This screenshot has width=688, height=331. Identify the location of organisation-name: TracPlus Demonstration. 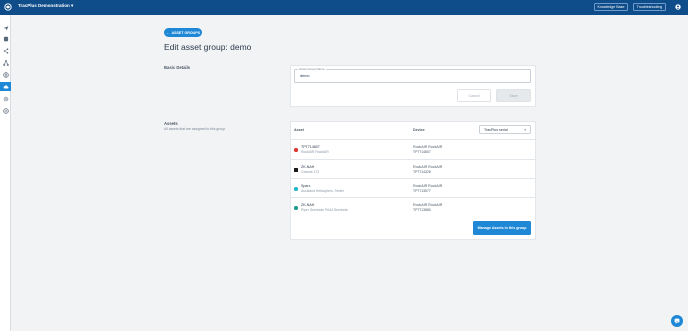
(44, 5).